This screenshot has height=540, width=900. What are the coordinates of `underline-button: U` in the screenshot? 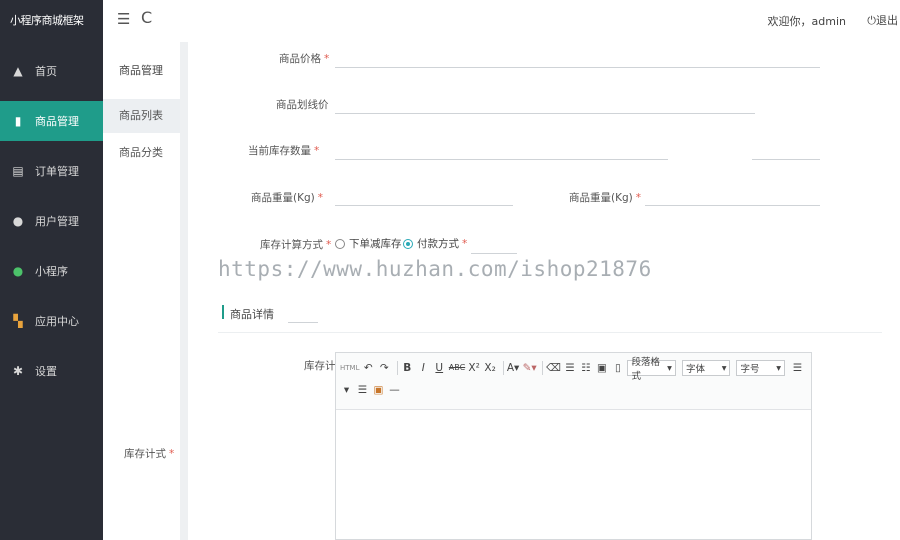 It's located at (439, 368).